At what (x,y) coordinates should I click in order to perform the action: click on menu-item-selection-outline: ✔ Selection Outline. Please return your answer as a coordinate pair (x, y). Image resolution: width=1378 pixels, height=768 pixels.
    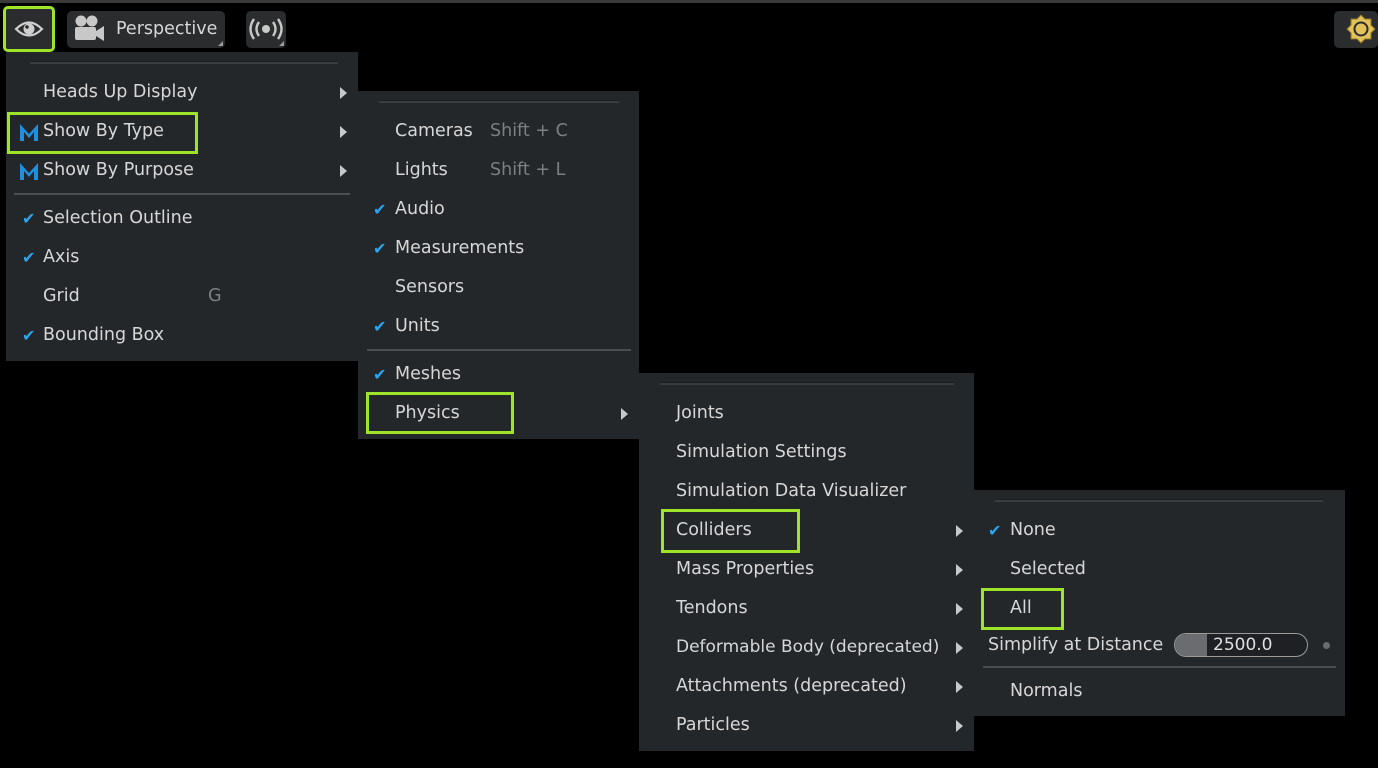
    Looking at the image, I should click on (182, 218).